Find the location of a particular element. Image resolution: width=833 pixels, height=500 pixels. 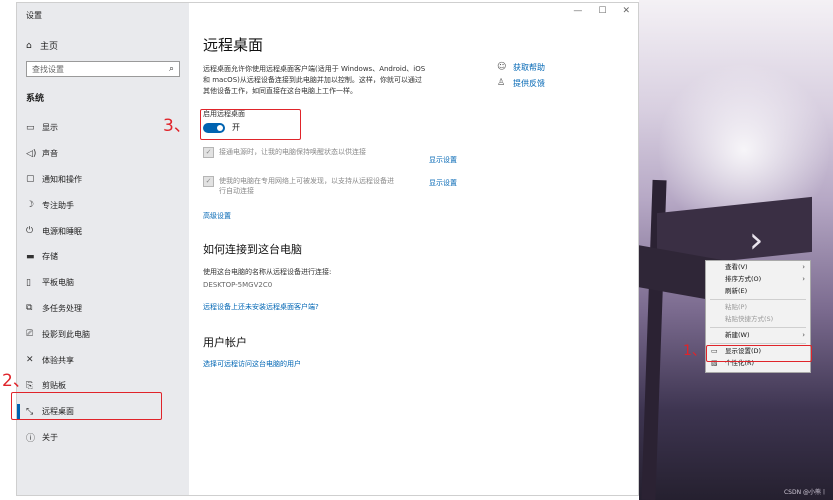

sidebar-item-label: 显示 is located at coordinates (50, 128).